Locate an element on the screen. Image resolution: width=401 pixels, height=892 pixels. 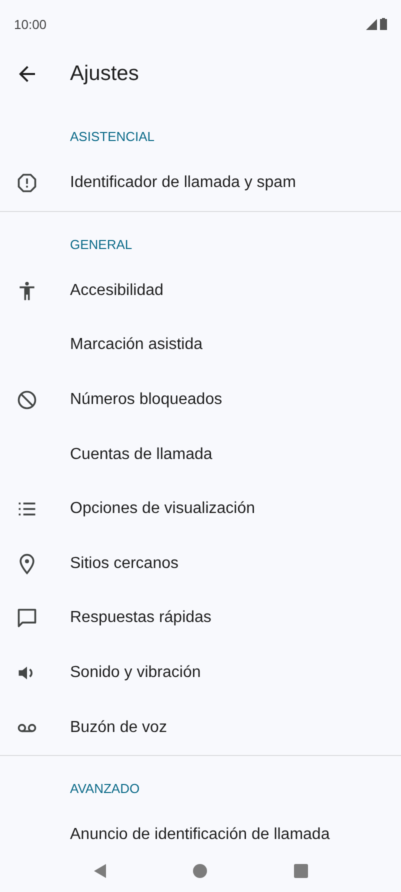
settings-item: Anuncio de identificación de llamada is located at coordinates (200, 835).